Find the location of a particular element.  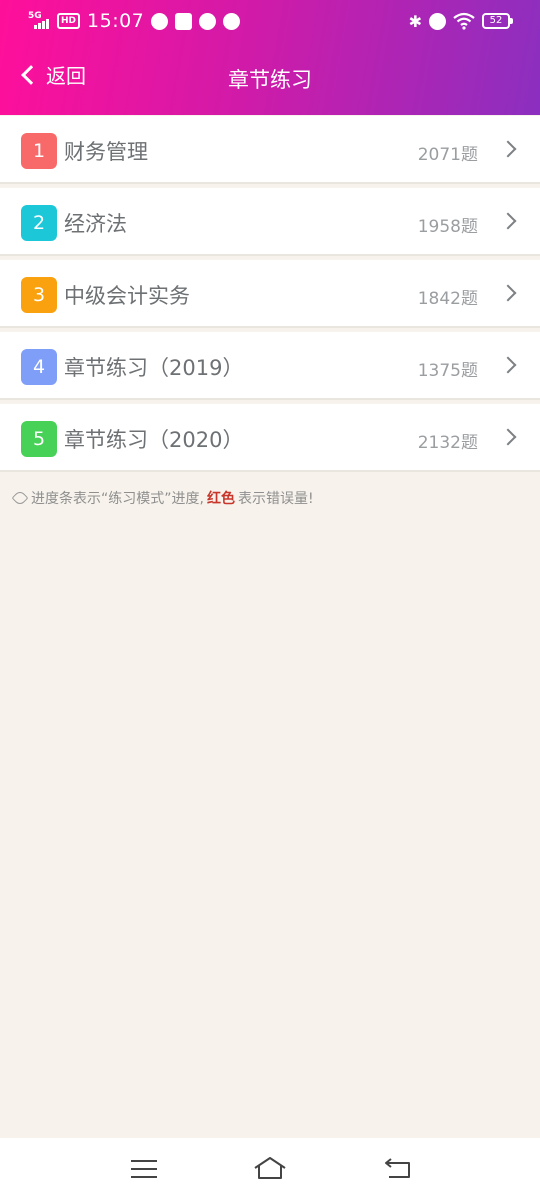

note-text-after: 表示错误量! is located at coordinates (275, 499).